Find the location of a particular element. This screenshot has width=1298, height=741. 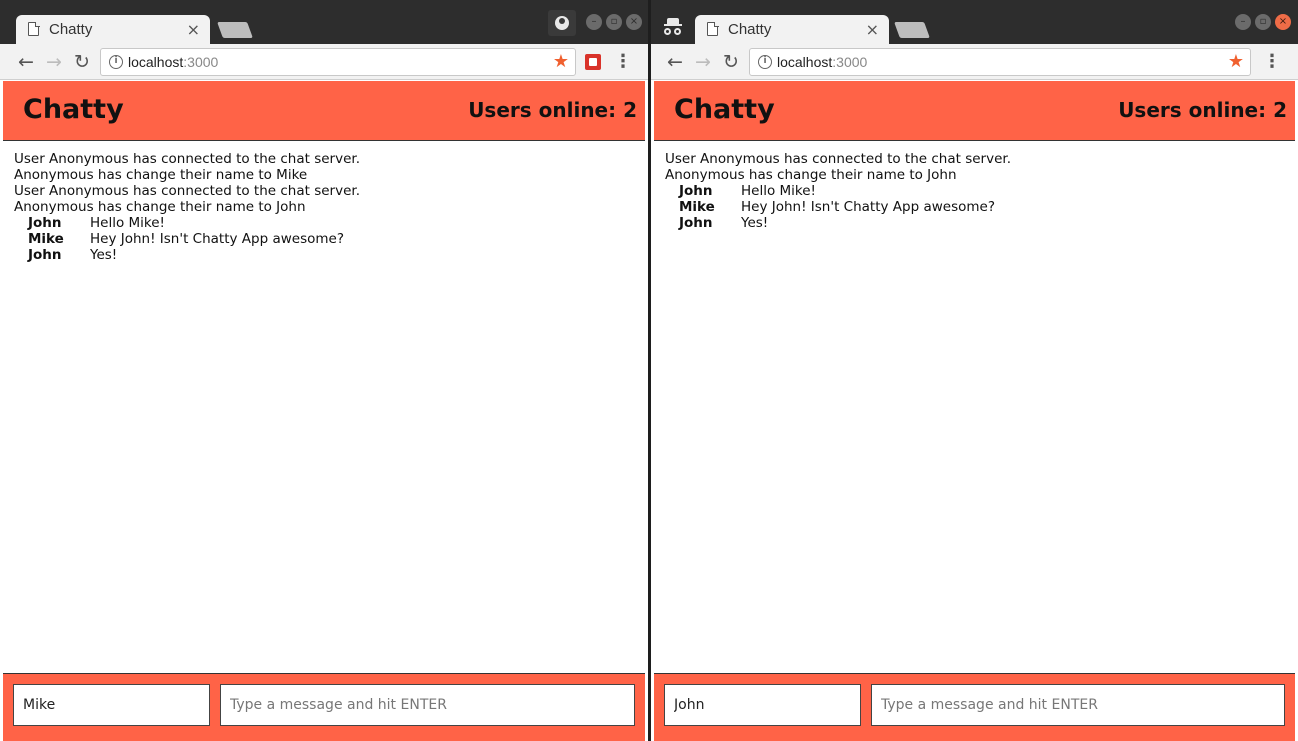

person-icon is located at coordinates (562, 23).